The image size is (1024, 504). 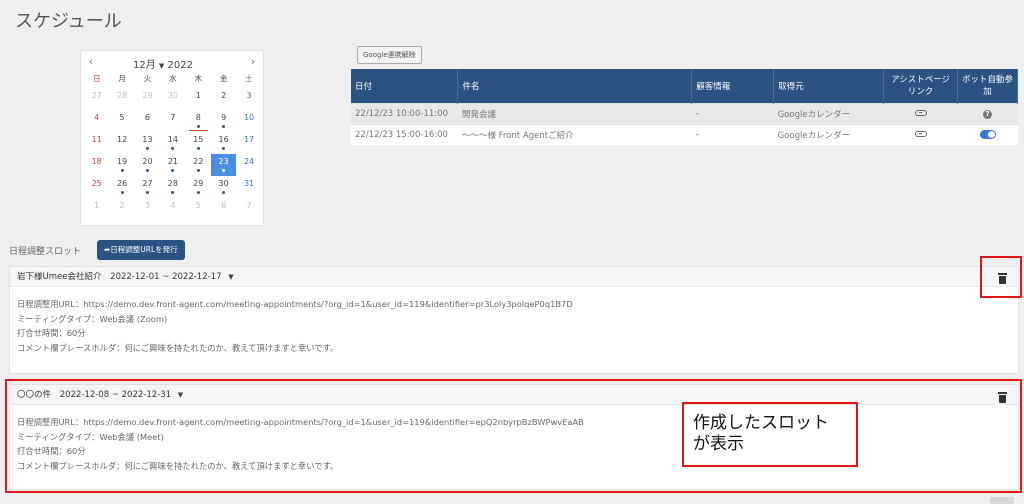 What do you see at coordinates (223, 121) in the screenshot?
I see `calendar-day: 9` at bounding box center [223, 121].